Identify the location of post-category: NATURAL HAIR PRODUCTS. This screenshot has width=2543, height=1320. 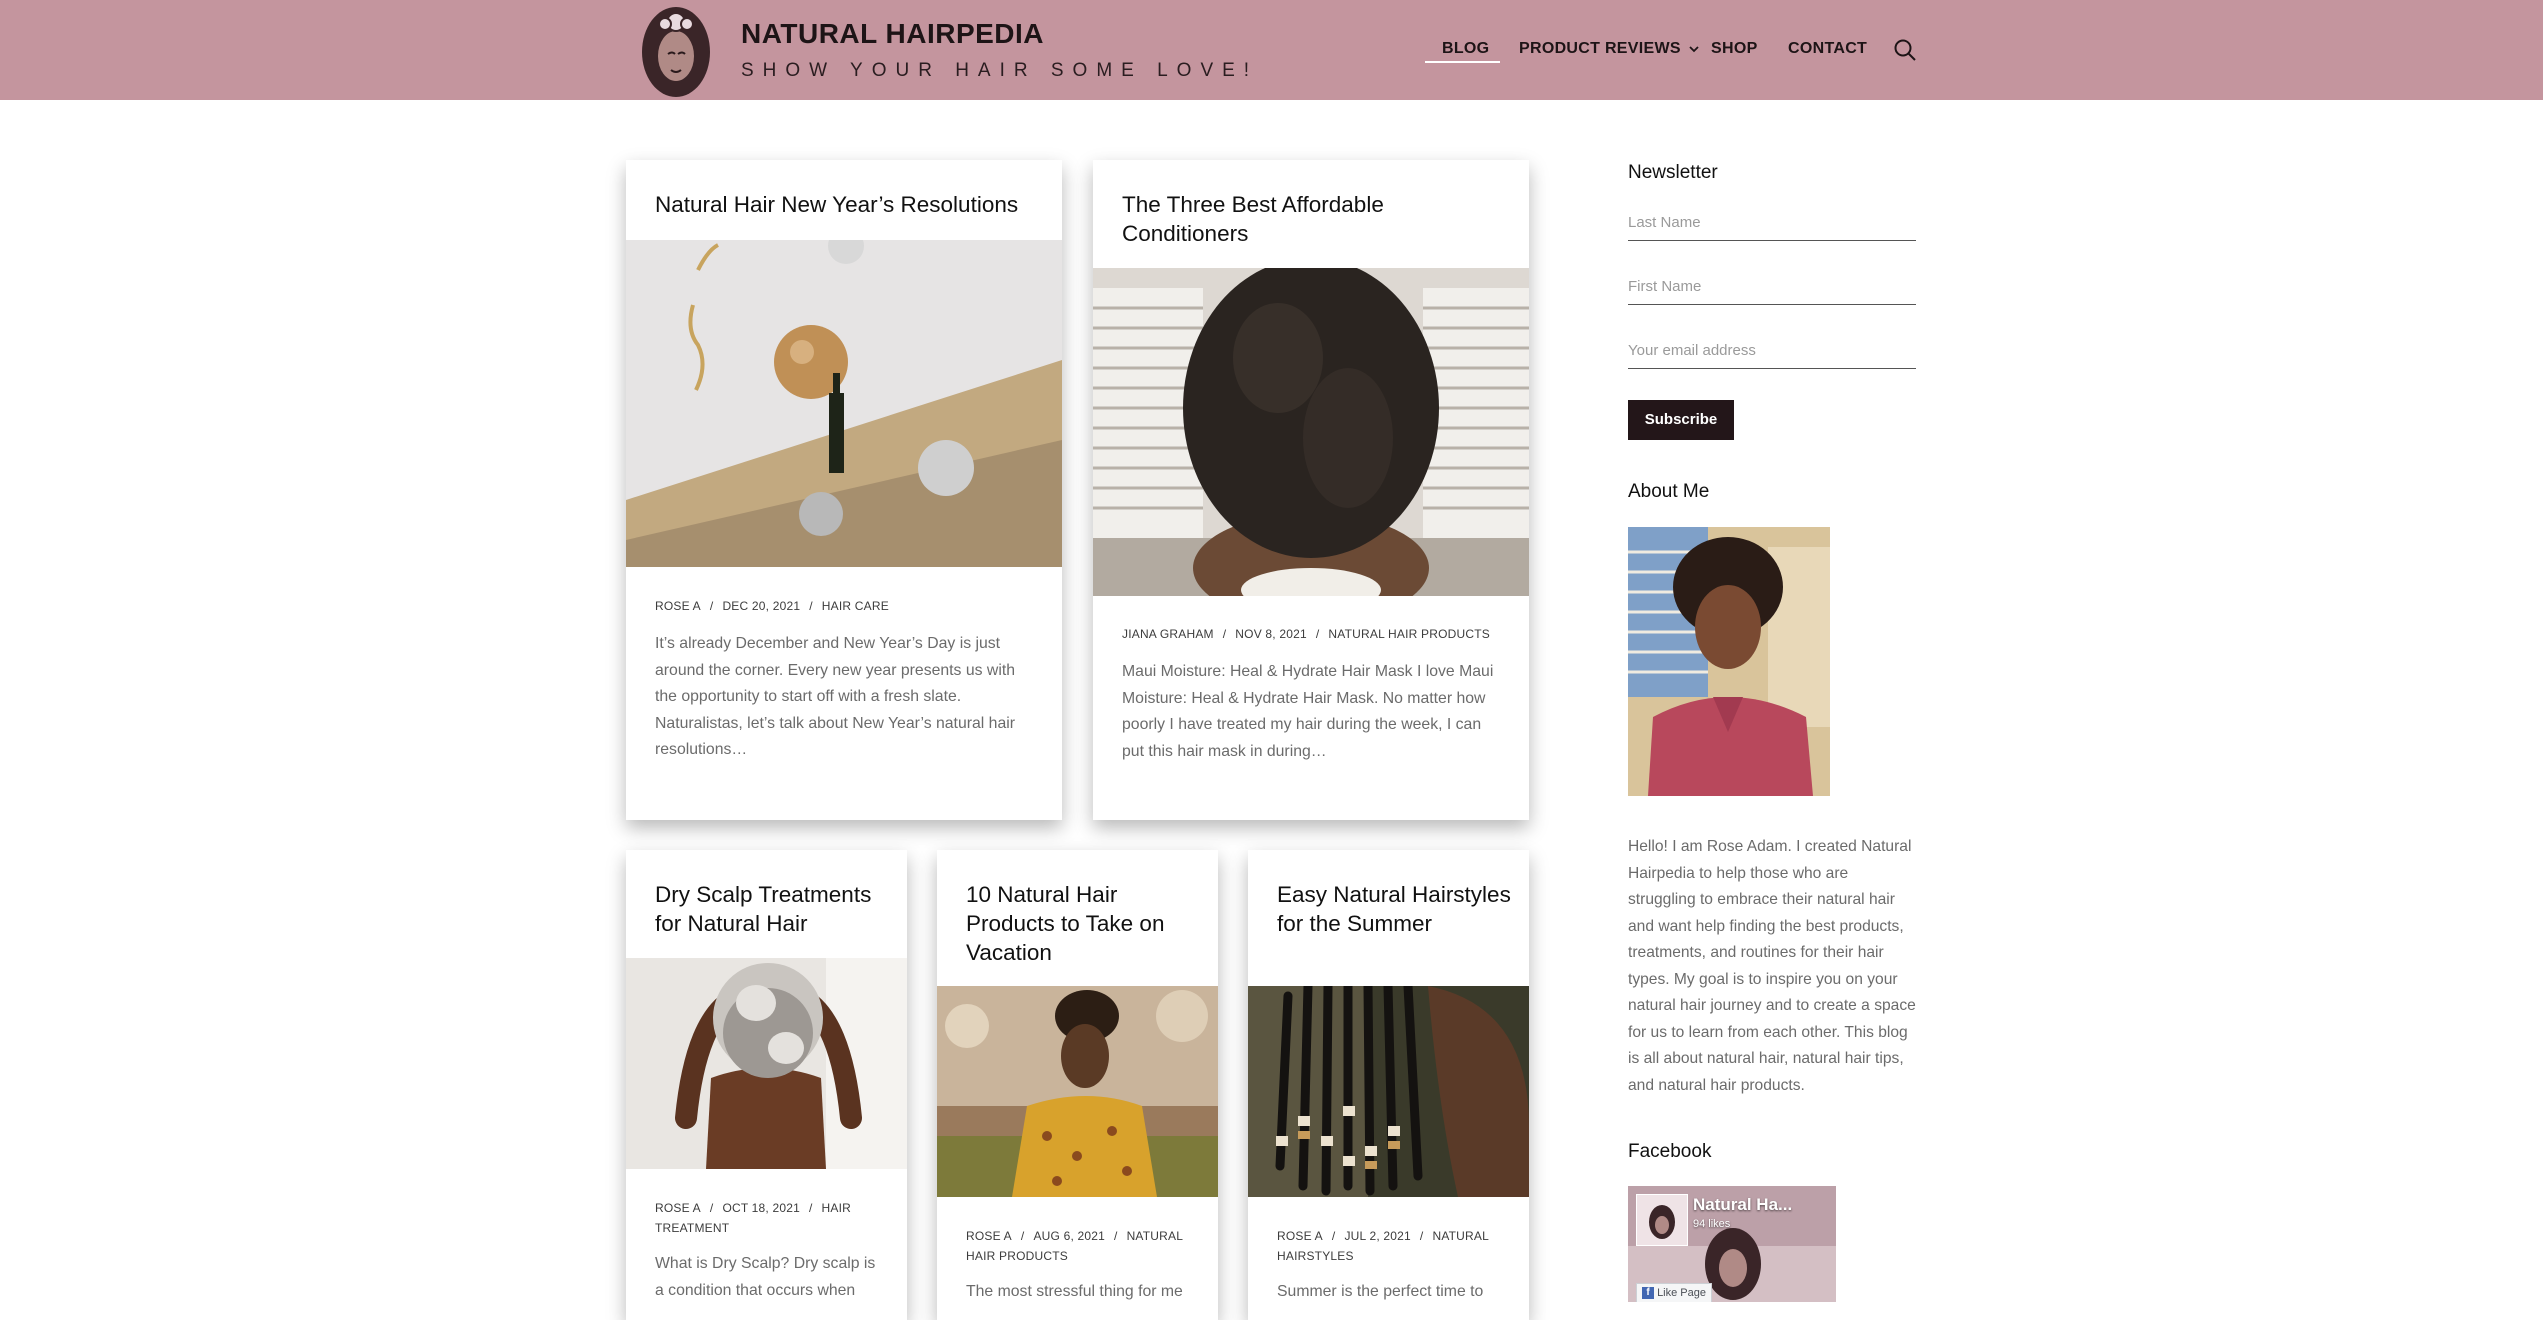
(1409, 634).